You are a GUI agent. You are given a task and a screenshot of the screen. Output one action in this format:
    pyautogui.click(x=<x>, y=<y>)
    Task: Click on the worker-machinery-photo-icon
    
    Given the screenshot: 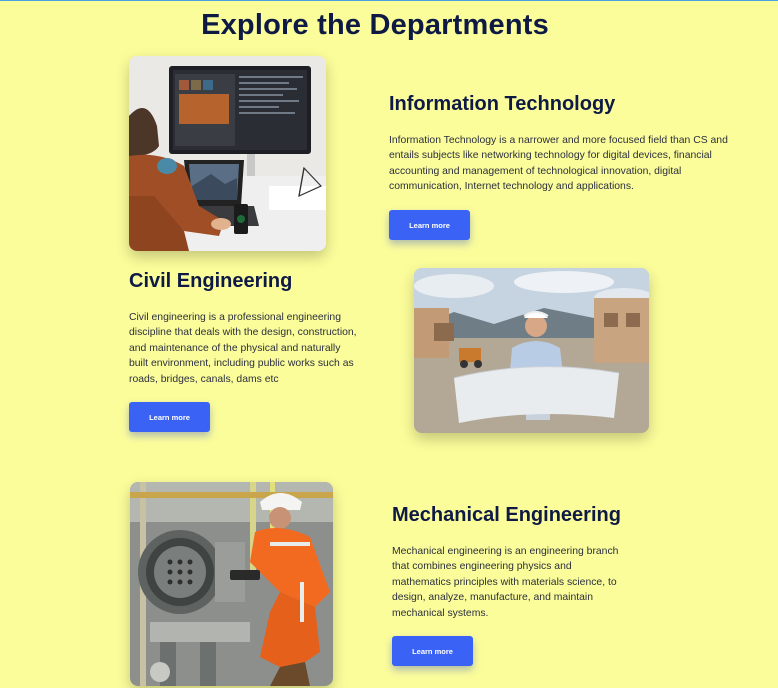 What is the action you would take?
    pyautogui.click(x=231, y=584)
    